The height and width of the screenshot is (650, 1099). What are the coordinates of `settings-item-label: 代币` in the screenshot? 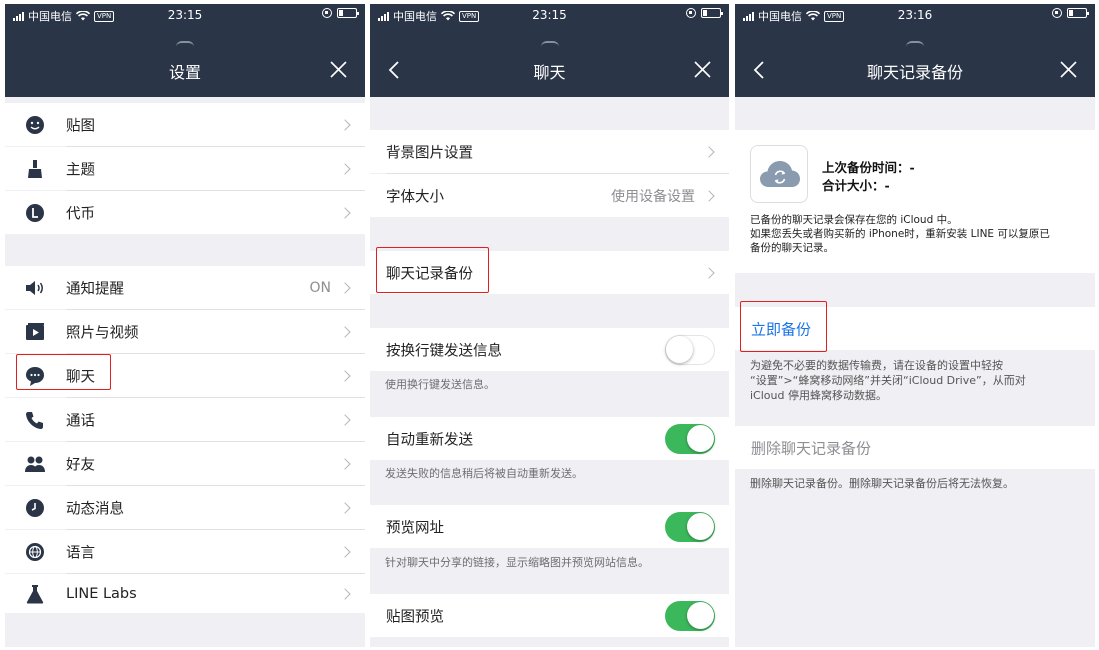 It's located at (80, 214).